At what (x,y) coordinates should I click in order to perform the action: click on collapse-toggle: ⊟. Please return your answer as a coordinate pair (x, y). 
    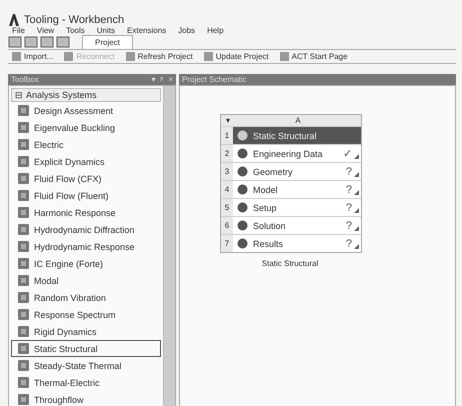
    Looking at the image, I should click on (19, 95).